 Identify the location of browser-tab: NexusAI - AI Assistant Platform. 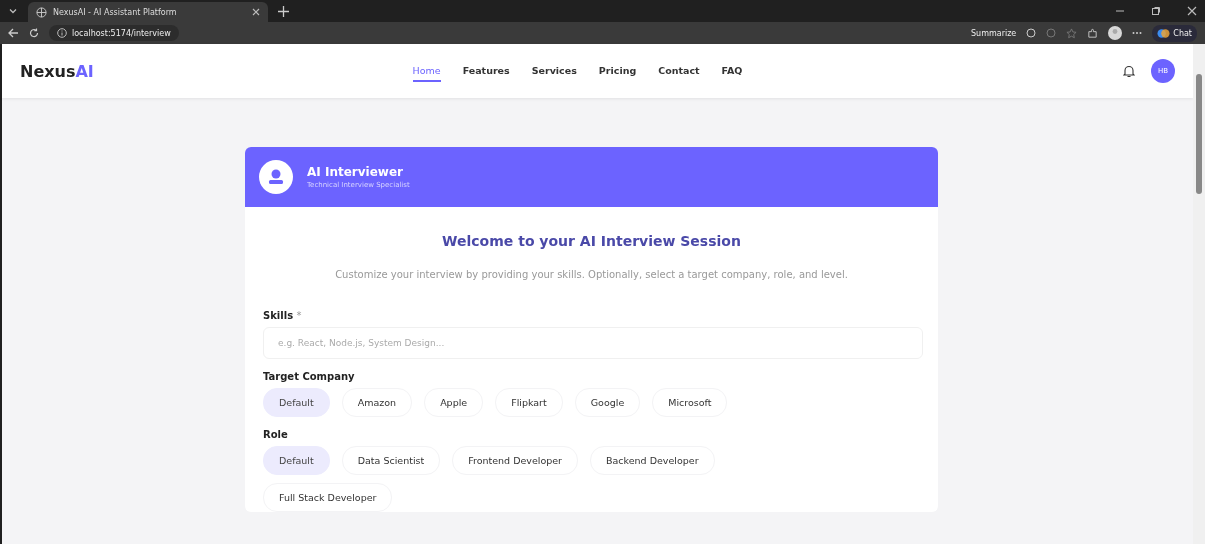
(148, 12).